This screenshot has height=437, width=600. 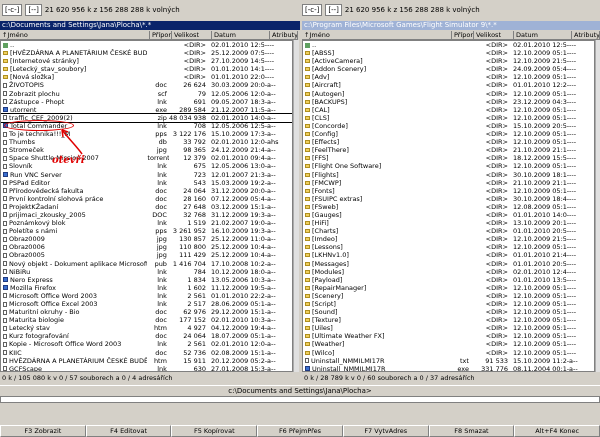 I want to click on file-row: Obraz0006 jpg 110 800 25.12.2009 10:46 -a--, so click(x=146, y=247).